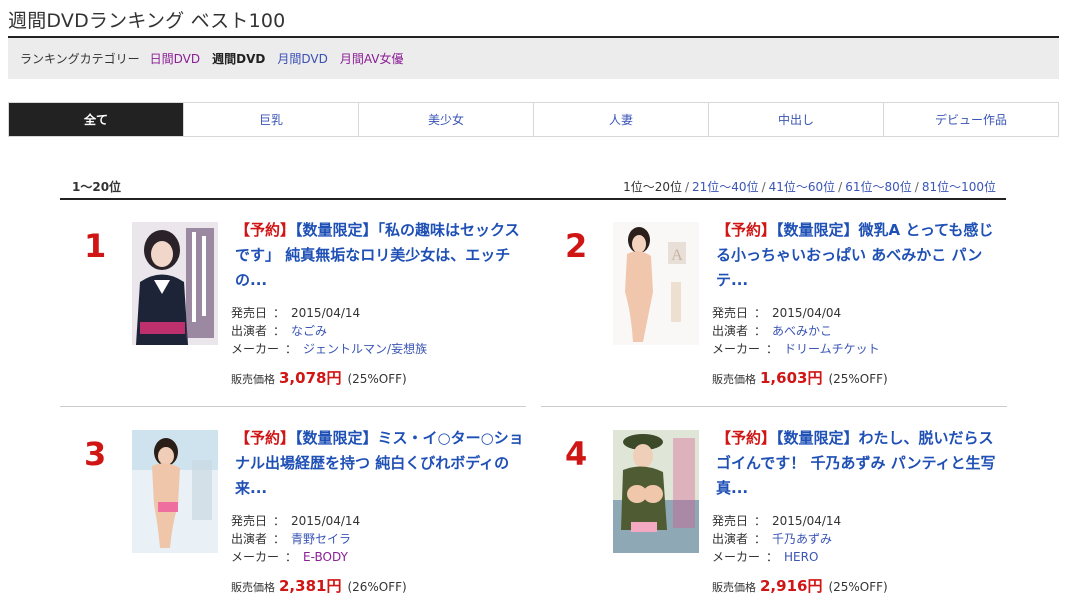 The height and width of the screenshot is (603, 1066). I want to click on rank-number: 4, so click(576, 454).